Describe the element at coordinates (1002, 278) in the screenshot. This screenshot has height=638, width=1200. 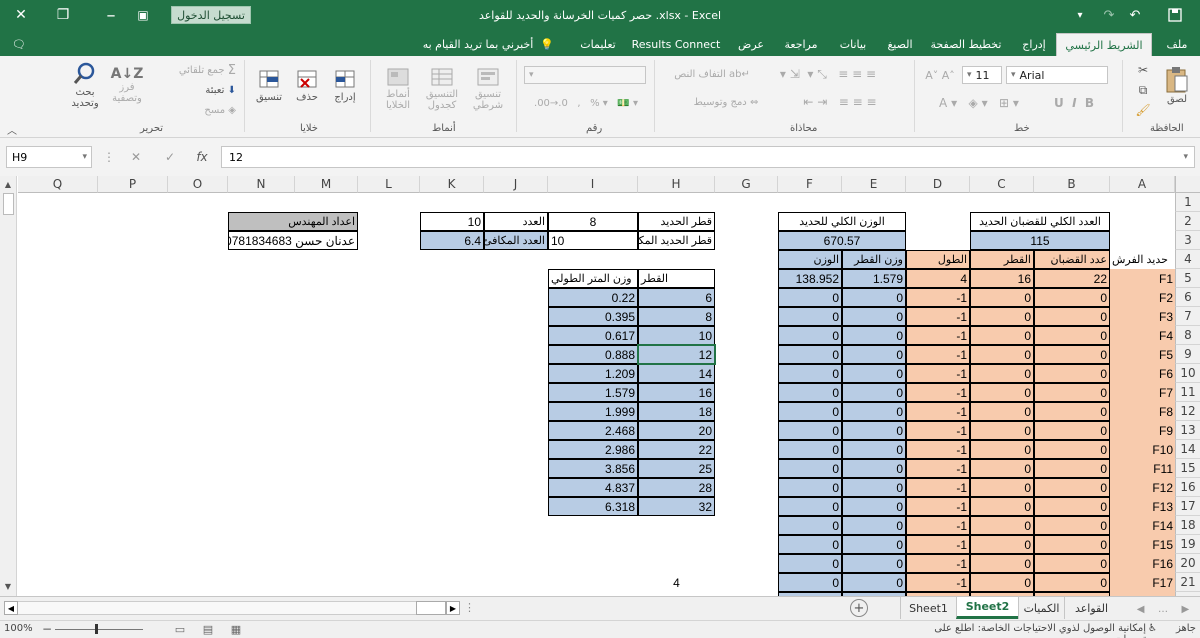
I see `bar-diameter: 16` at that location.